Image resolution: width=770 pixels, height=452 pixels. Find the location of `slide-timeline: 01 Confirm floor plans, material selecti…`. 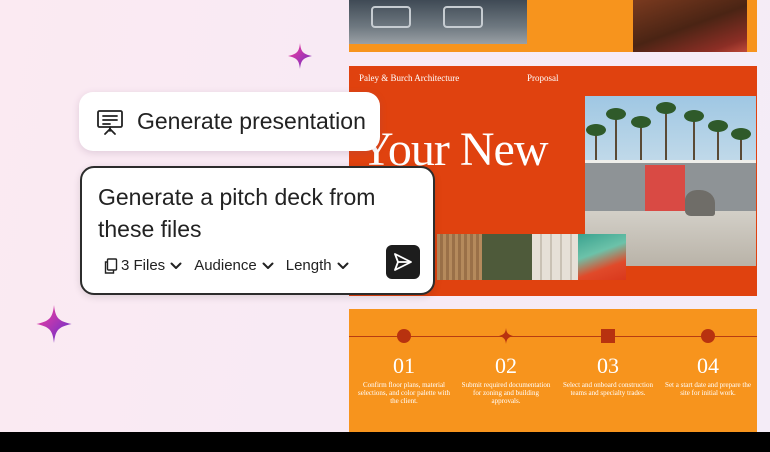

slide-timeline: 01 Confirm floor plans, material selecti… is located at coordinates (553, 370).